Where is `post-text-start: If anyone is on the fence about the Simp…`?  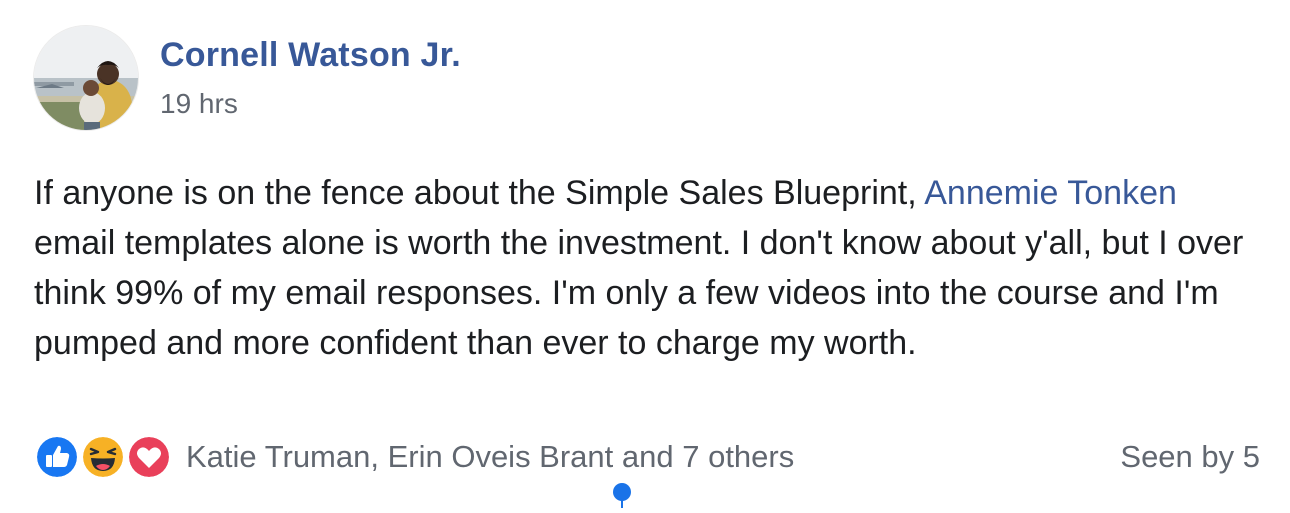
post-text-start: If anyone is on the fence about the Simp… is located at coordinates (479, 193).